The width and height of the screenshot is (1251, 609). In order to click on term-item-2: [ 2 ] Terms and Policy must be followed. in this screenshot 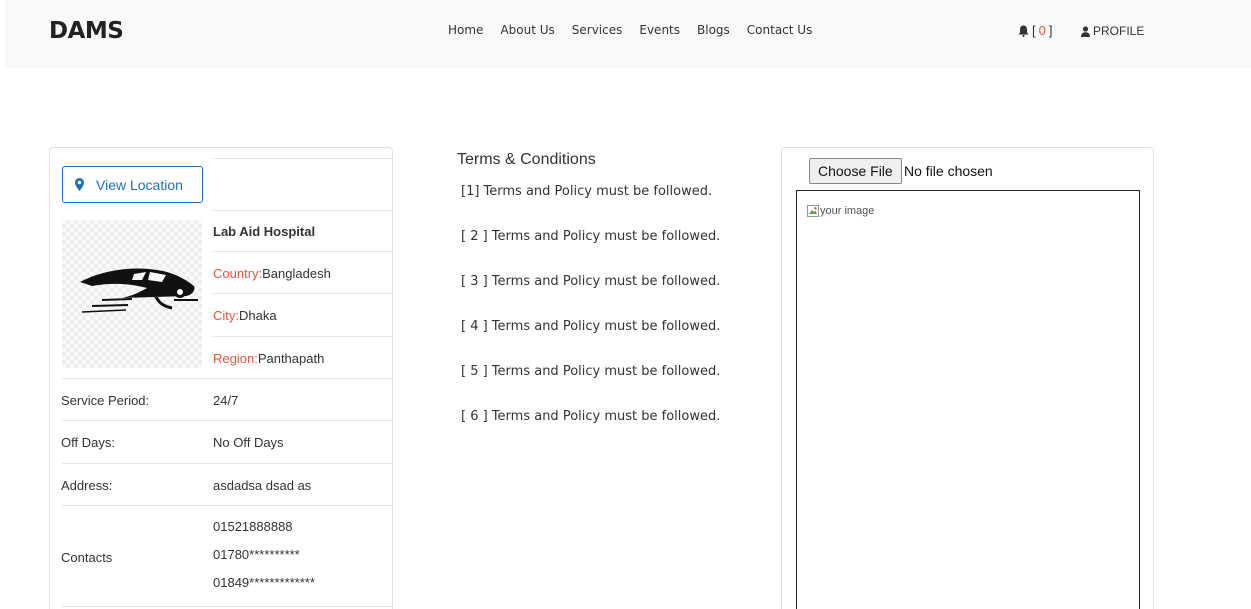, I will do `click(591, 236)`.